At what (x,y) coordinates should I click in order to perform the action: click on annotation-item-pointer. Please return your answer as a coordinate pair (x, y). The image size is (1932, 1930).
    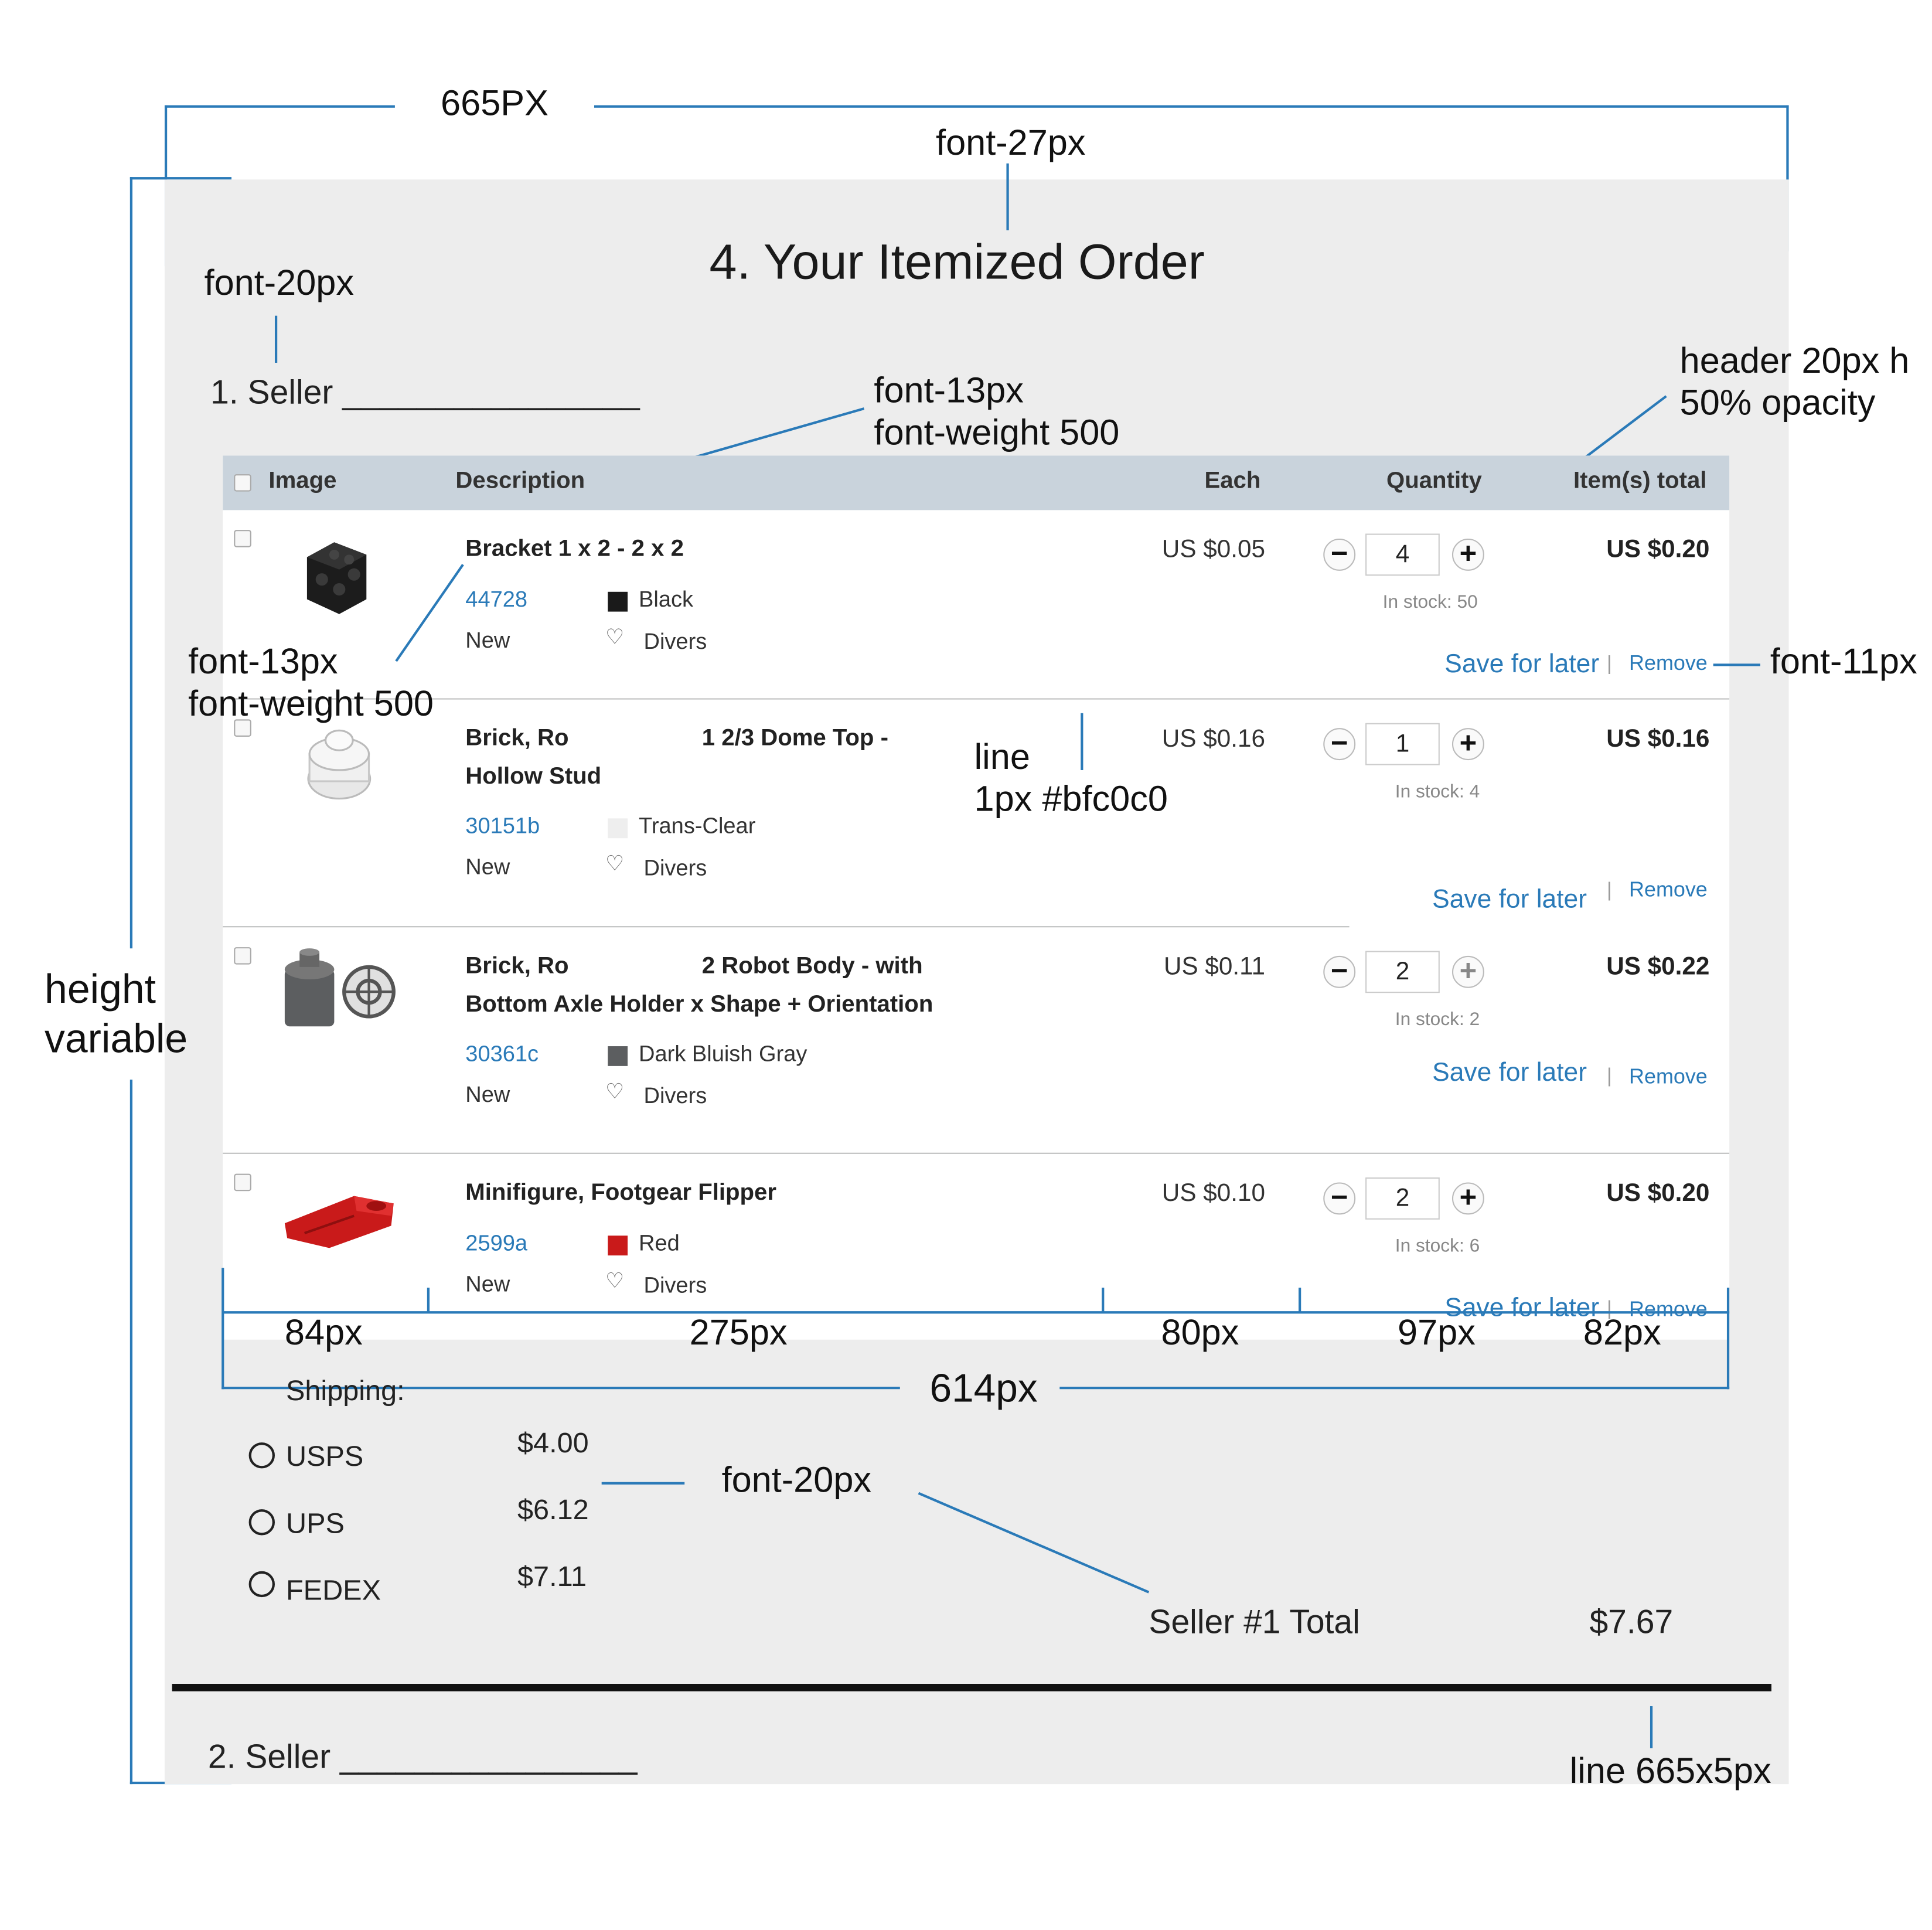
    Looking at the image, I should click on (429, 613).